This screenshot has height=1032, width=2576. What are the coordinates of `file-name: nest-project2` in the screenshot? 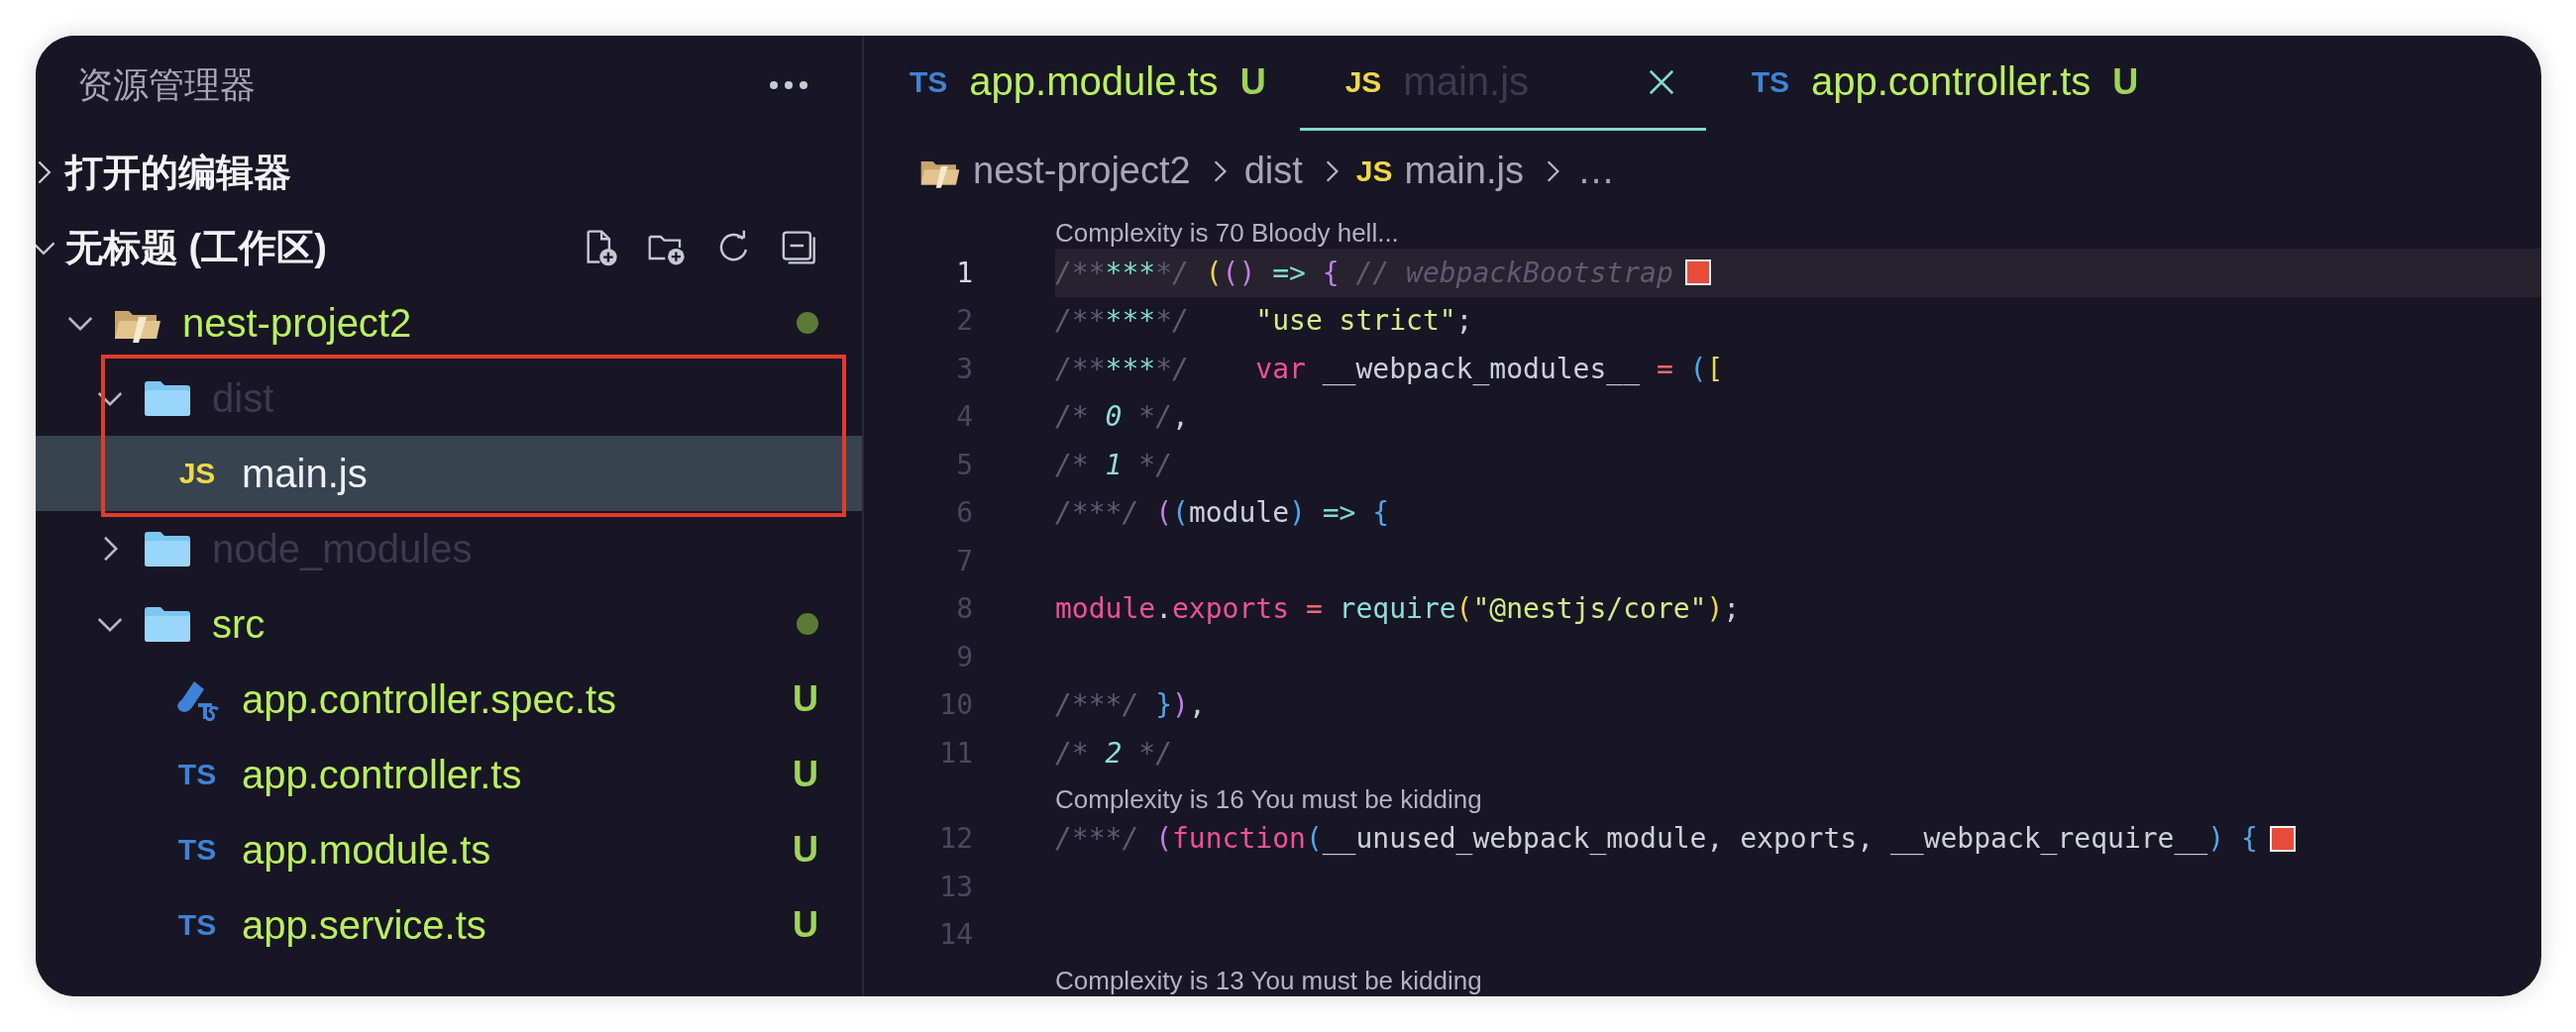 It's located at (297, 323).